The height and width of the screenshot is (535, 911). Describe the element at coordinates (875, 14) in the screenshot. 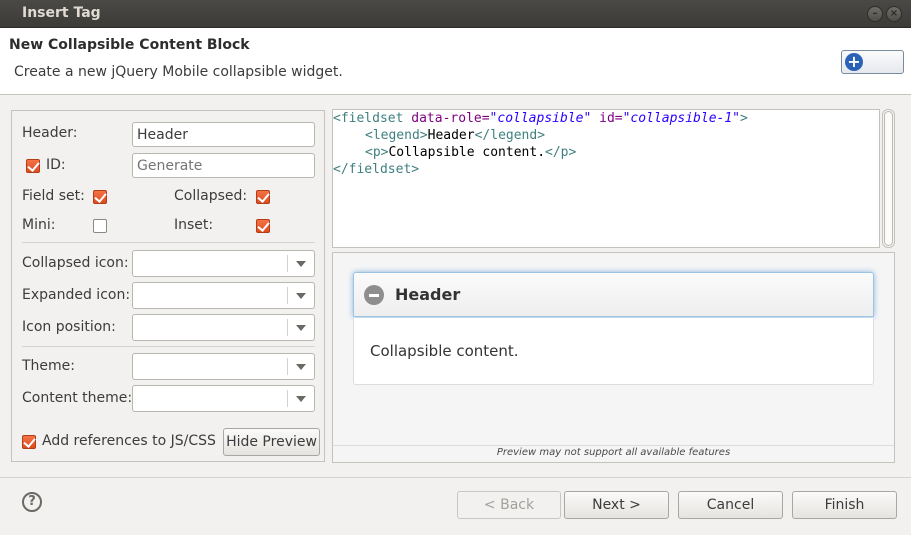

I see `minimize-icon: –` at that location.